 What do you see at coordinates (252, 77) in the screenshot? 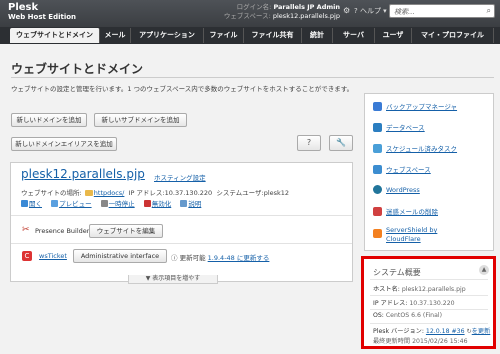
I see `title-divider` at bounding box center [252, 77].